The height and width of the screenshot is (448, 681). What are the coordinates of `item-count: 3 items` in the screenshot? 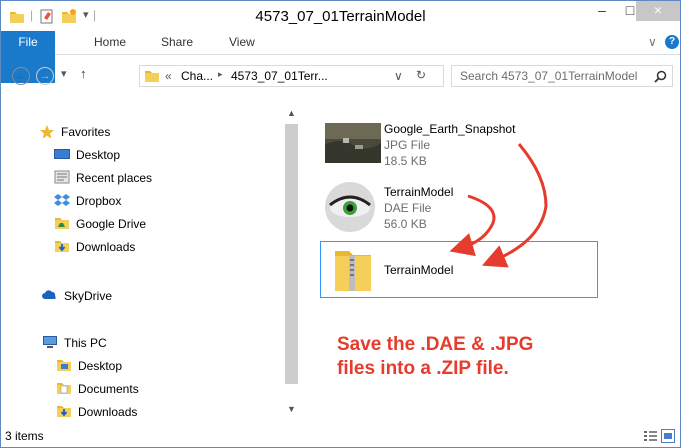 It's located at (24, 436).